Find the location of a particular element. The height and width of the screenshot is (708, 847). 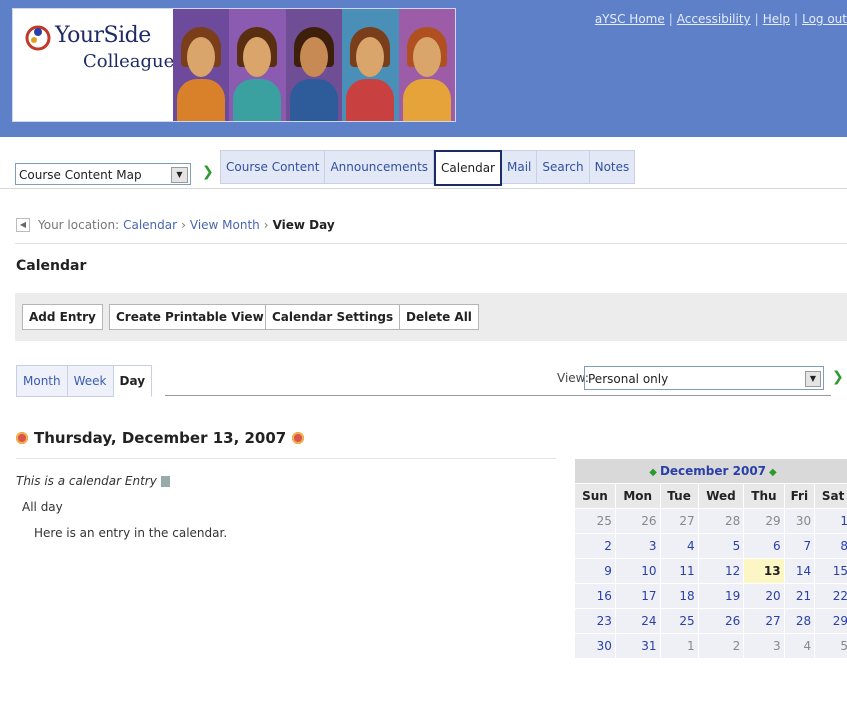

weekday-header: Mon is located at coordinates (637, 496).